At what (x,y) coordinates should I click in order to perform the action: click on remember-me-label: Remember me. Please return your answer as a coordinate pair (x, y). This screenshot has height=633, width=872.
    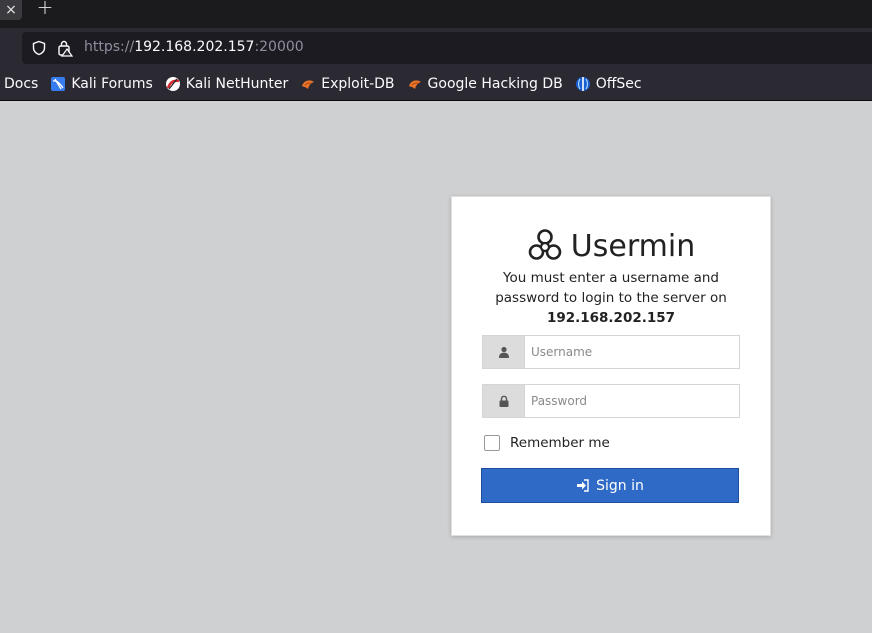
    Looking at the image, I should click on (560, 443).